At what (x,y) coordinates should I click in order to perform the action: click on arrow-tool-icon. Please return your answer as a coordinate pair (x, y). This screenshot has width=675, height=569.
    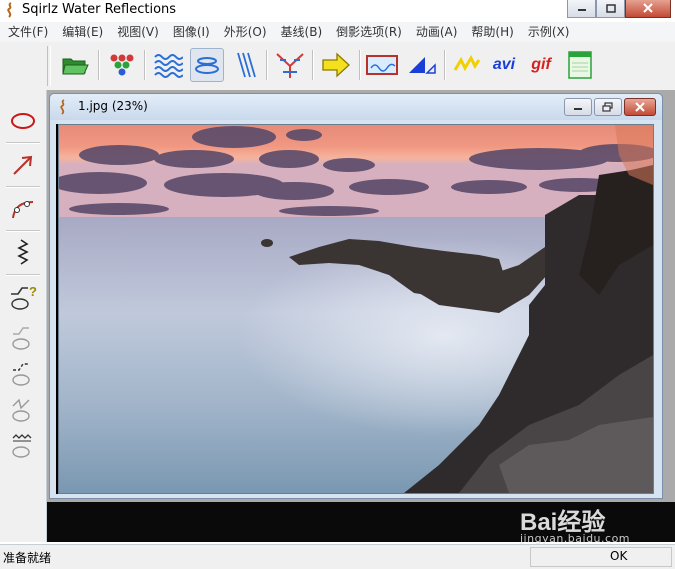
    Looking at the image, I should click on (23, 165).